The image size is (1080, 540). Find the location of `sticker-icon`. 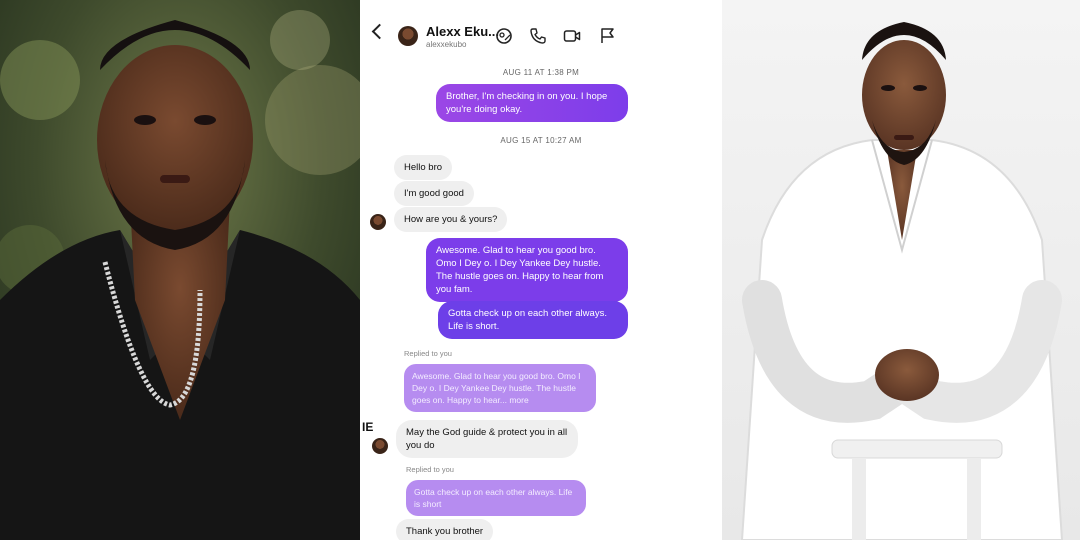

sticker-icon is located at coordinates (504, 36).